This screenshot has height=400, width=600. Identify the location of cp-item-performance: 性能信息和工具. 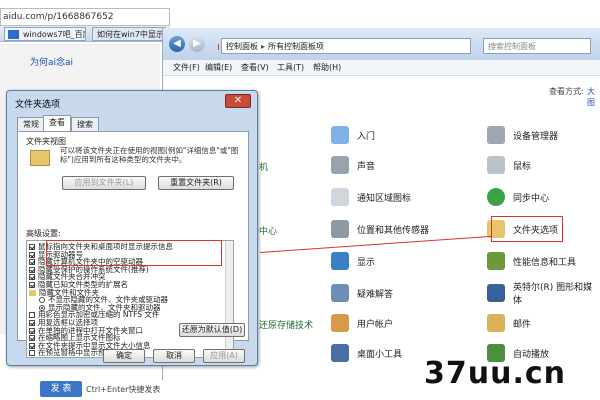
(531, 261).